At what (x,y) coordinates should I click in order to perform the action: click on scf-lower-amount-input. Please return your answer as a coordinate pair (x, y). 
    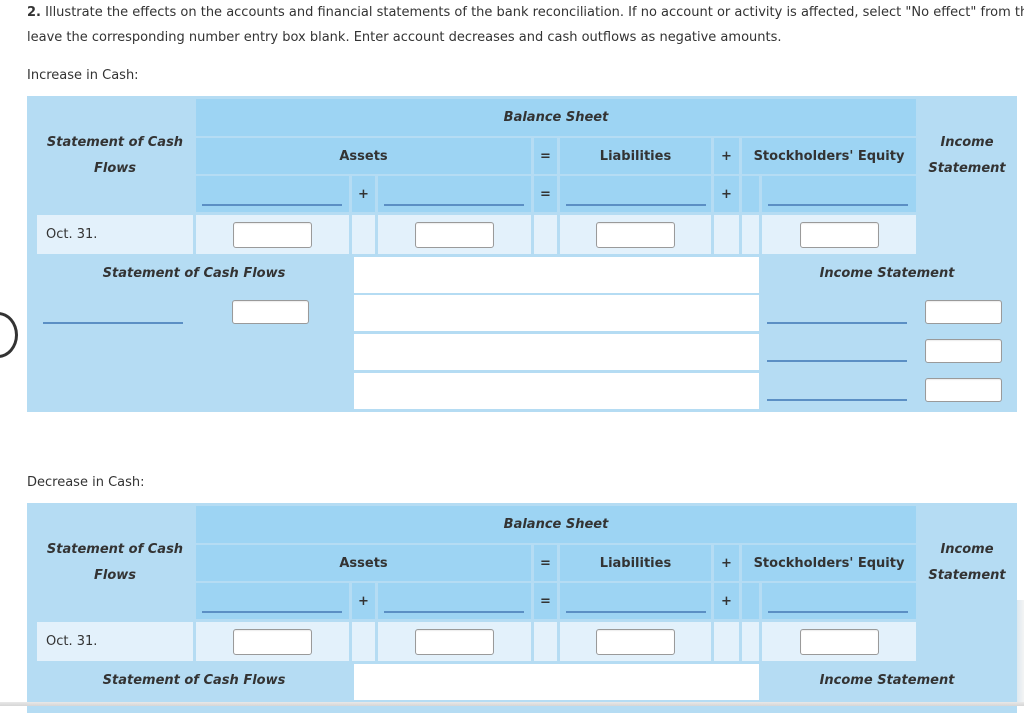
    Looking at the image, I should click on (270, 312).